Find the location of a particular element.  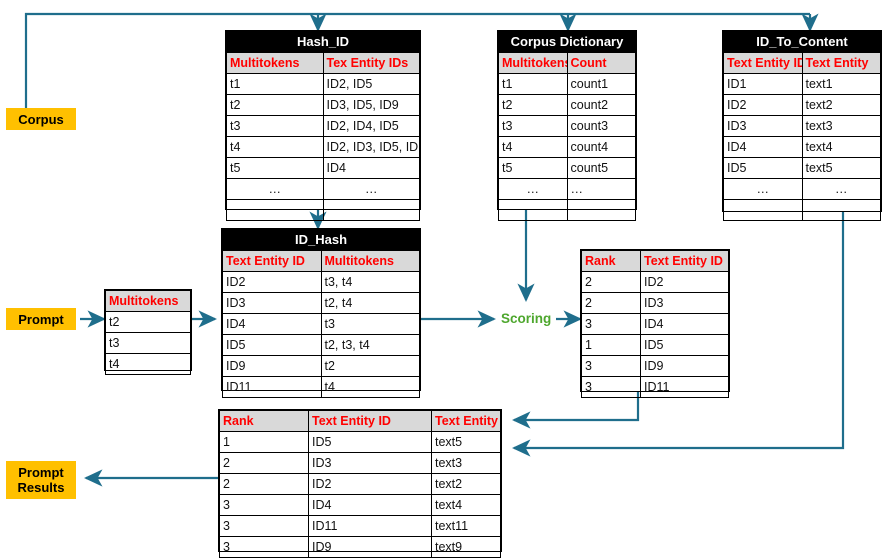

cell: text5 is located at coordinates (466, 442).